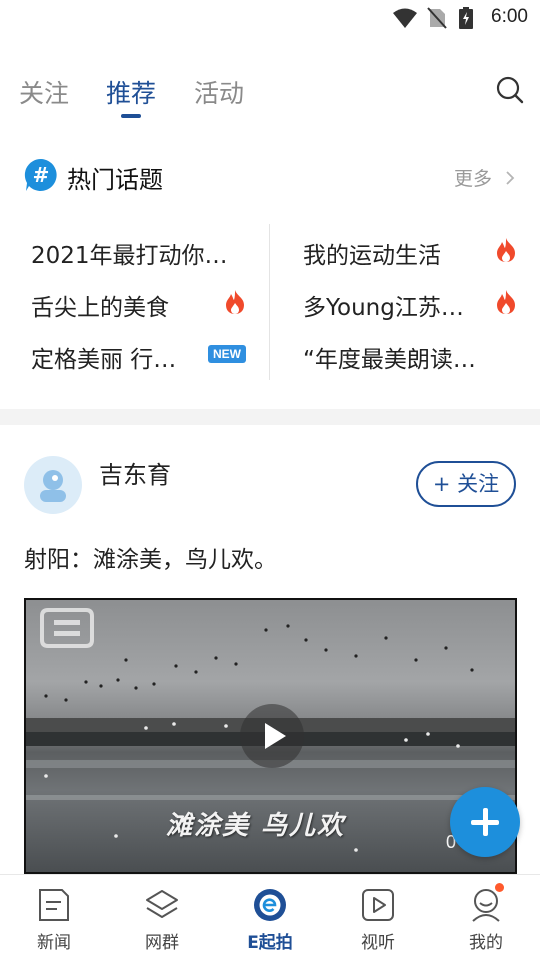 The image size is (540, 961). Describe the element at coordinates (150, 560) in the screenshot. I see `post-text: 射阳：滩涂美，鸟儿欢。` at that location.